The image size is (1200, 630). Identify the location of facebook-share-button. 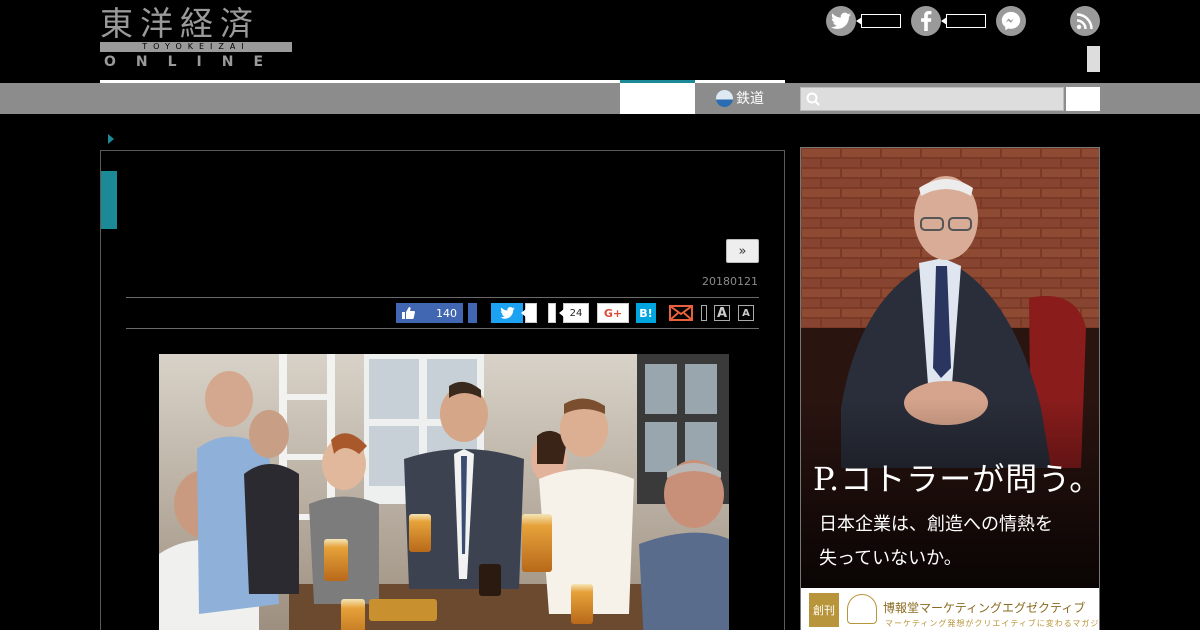
(472, 313).